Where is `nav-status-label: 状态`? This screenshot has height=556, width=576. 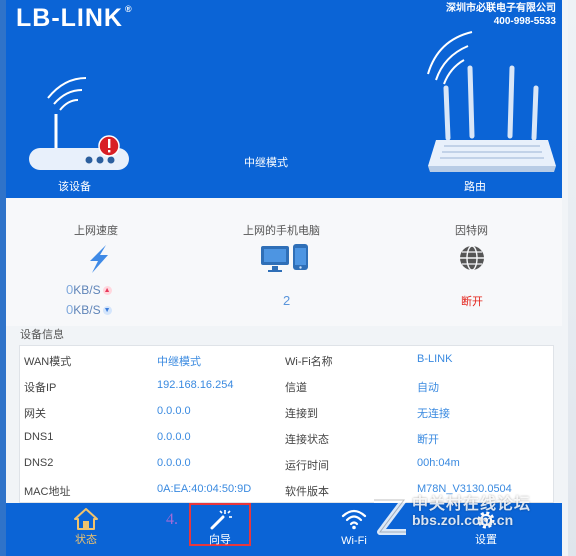
nav-status-label: 状态 is located at coordinates (86, 540).